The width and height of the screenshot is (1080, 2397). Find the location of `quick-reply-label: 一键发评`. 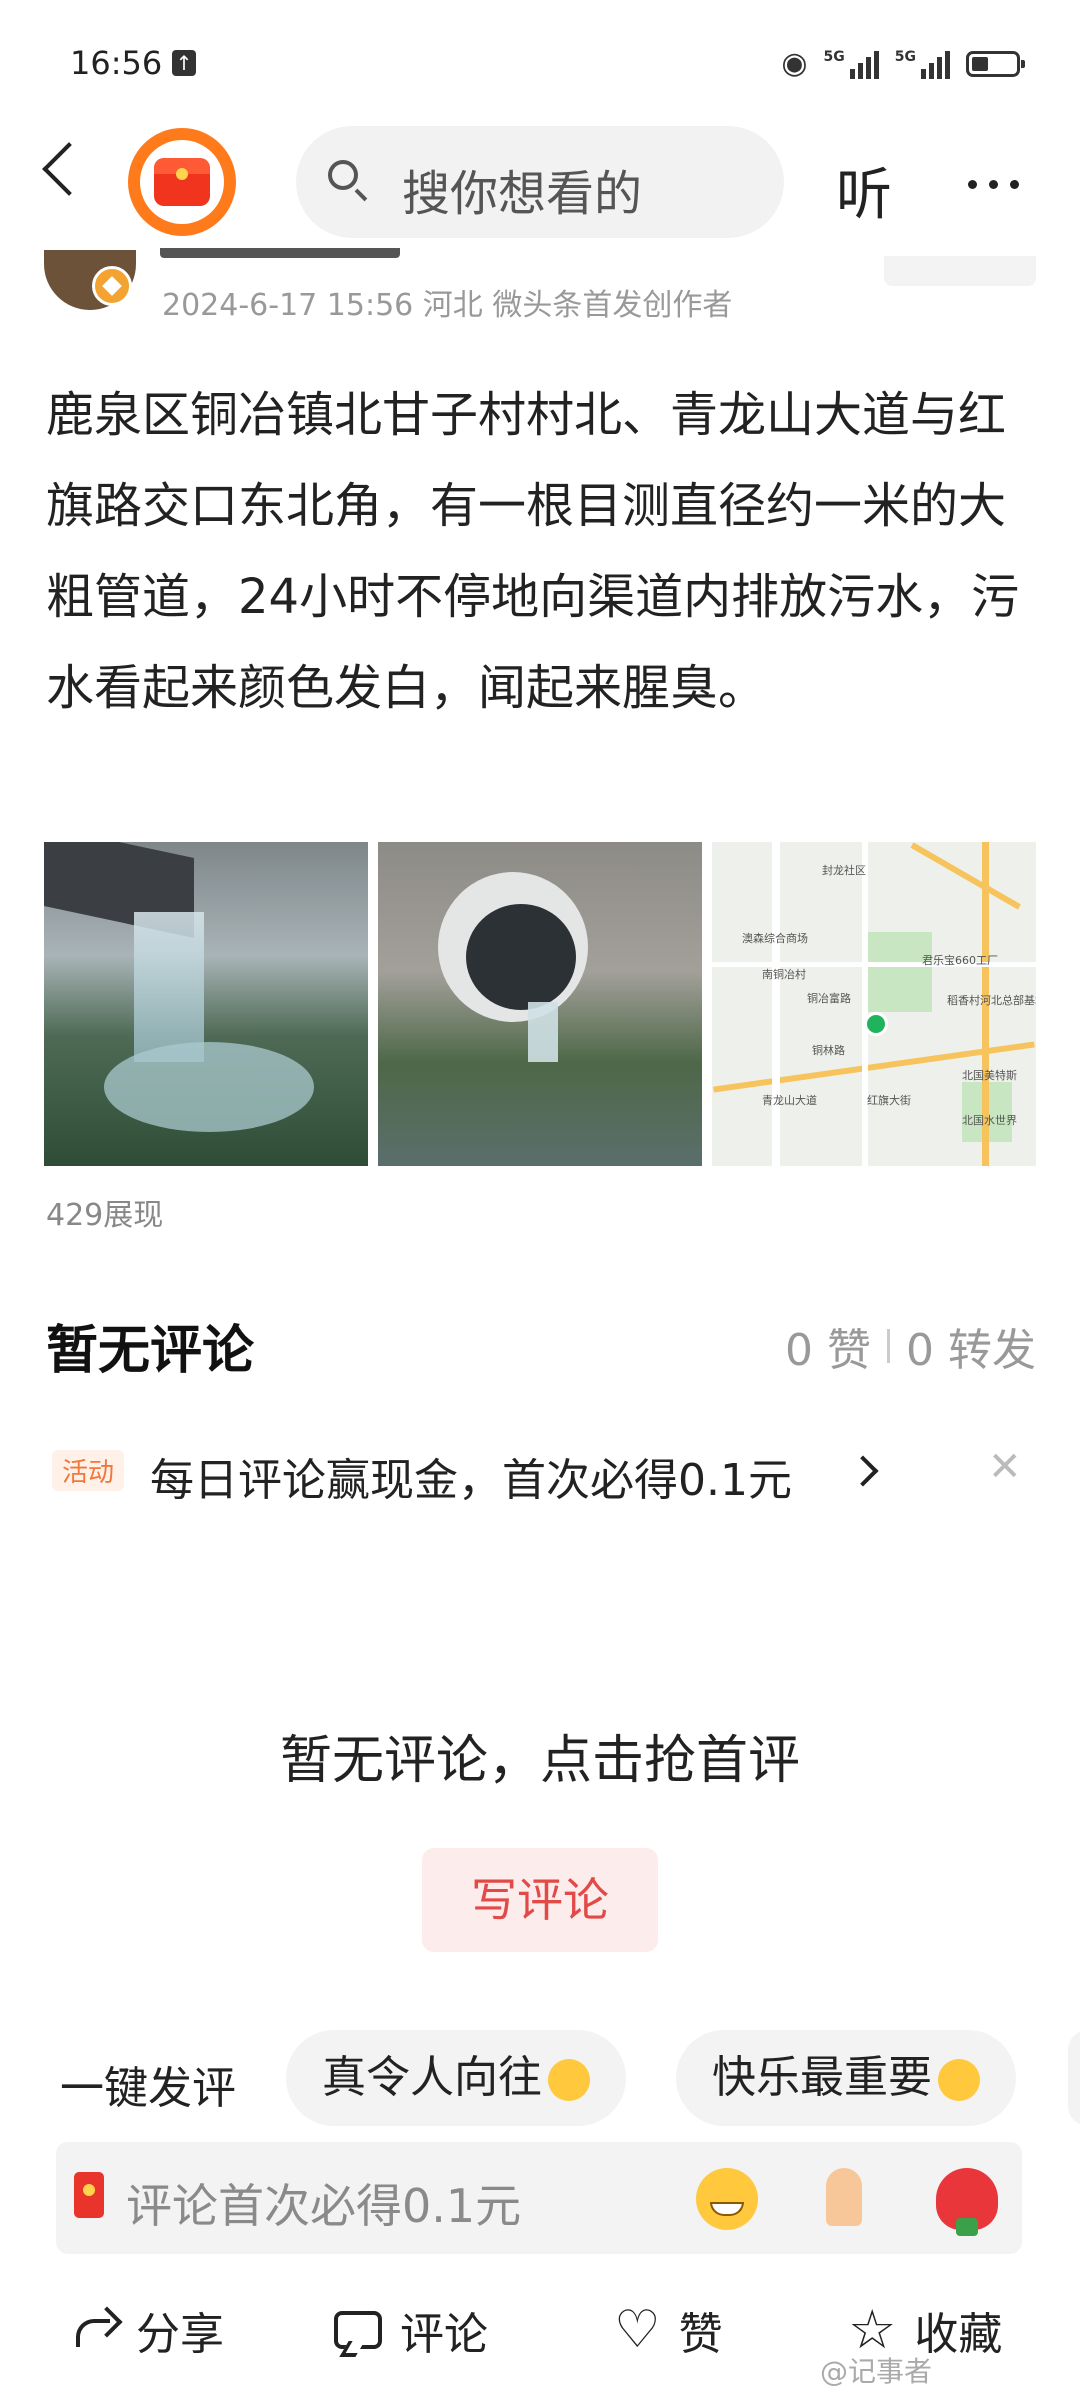

quick-reply-label: 一键发评 is located at coordinates (148, 2088).